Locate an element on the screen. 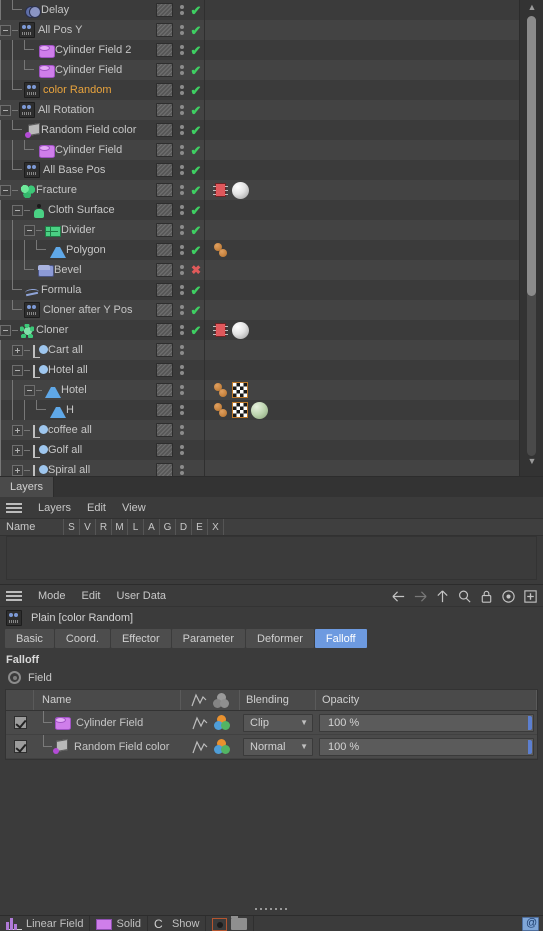 The height and width of the screenshot is (931, 543). object-row: Hotel is located at coordinates (259, 390).